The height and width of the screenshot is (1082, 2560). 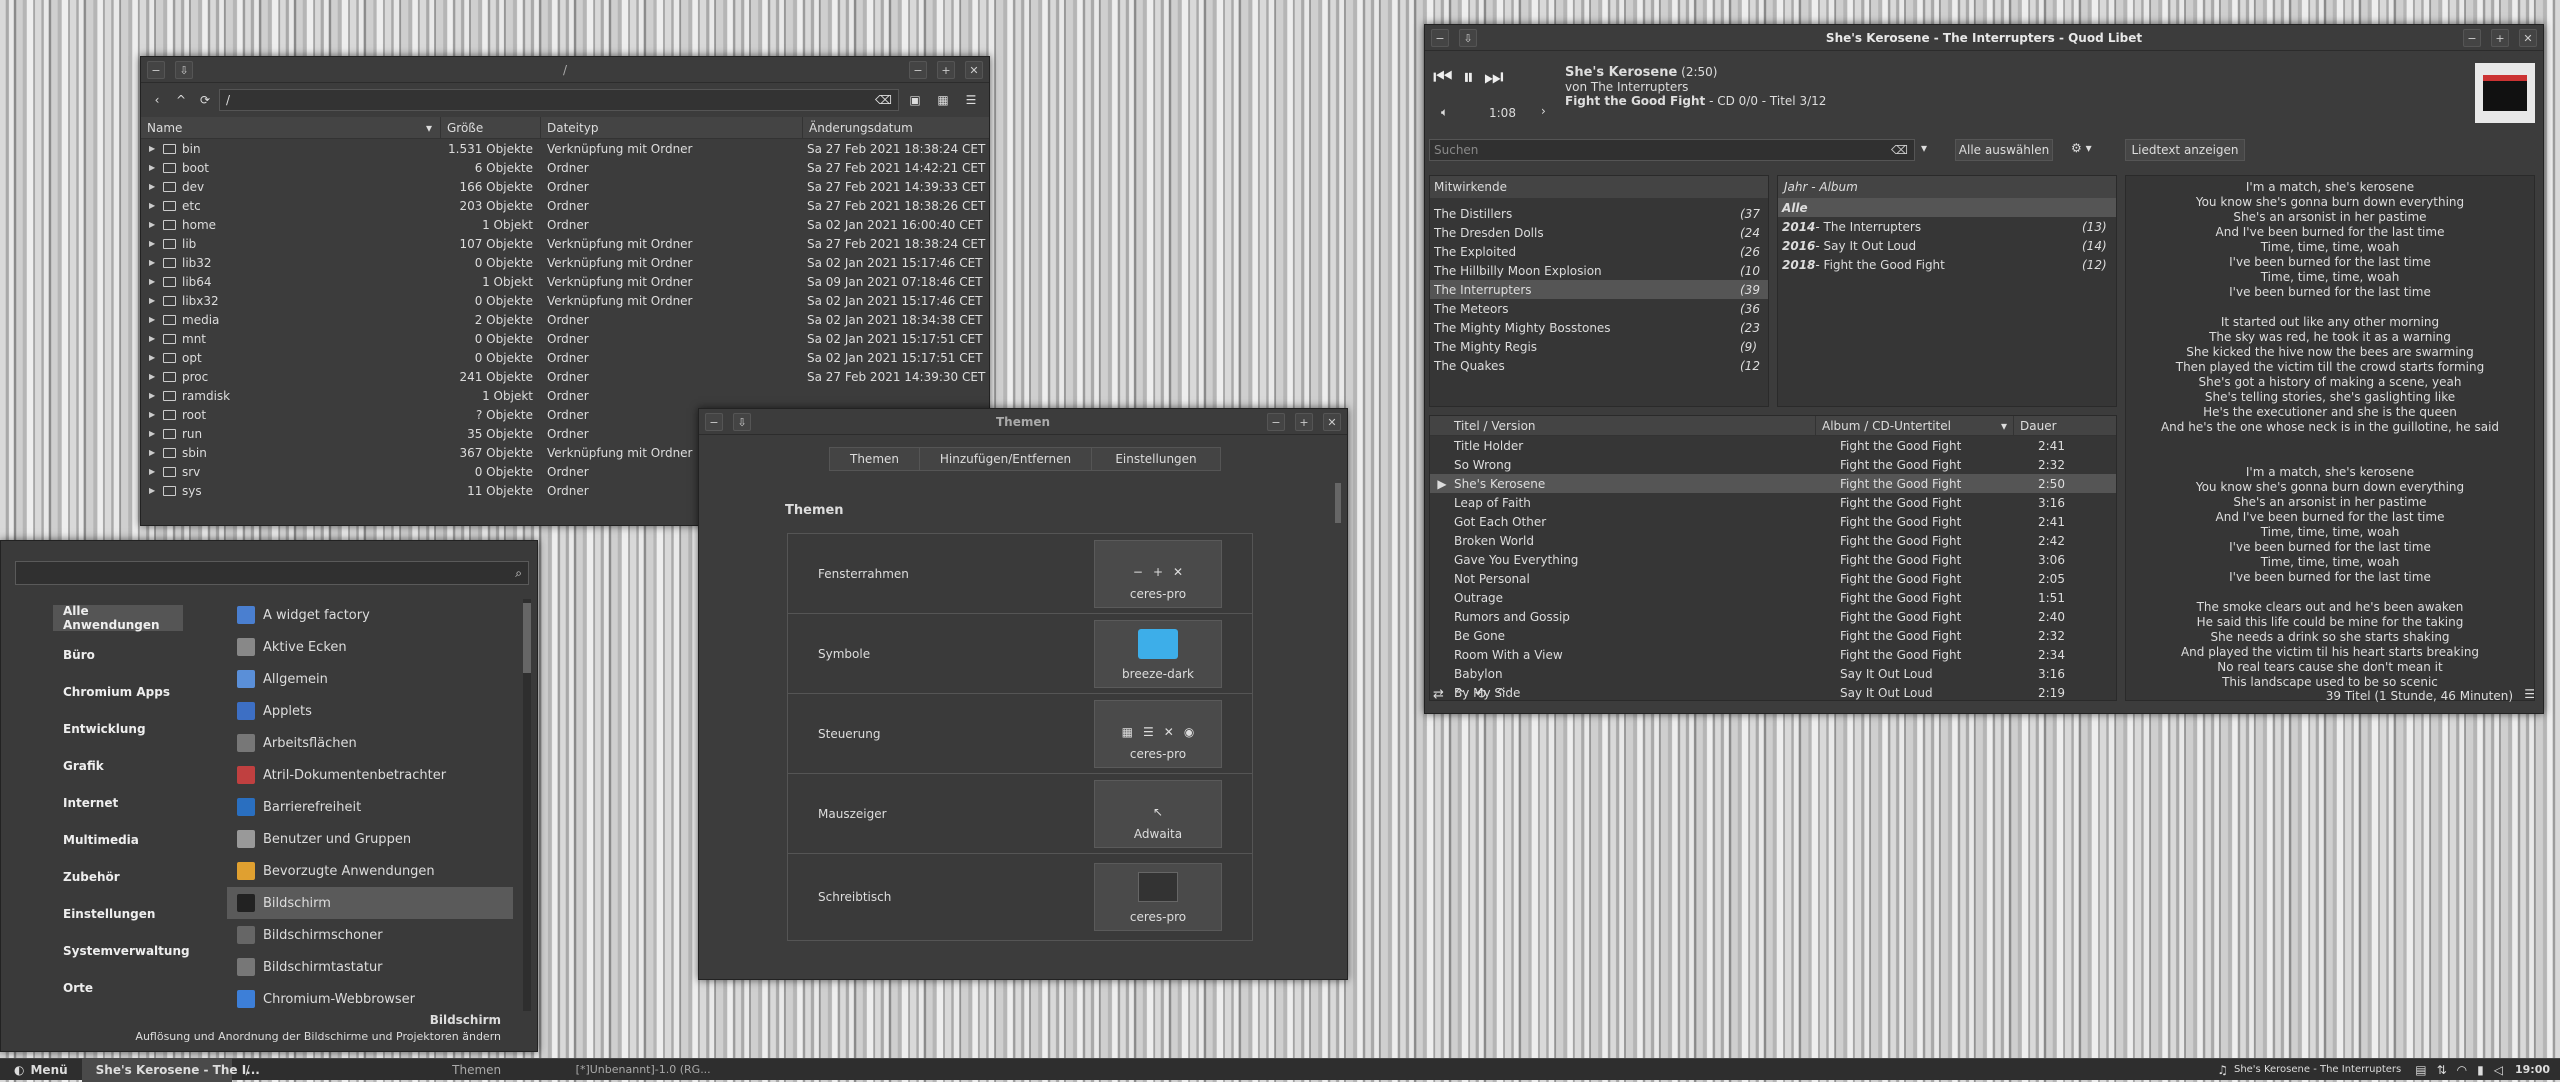 I want to click on col-title: Titel / Version, so click(x=1623, y=425).